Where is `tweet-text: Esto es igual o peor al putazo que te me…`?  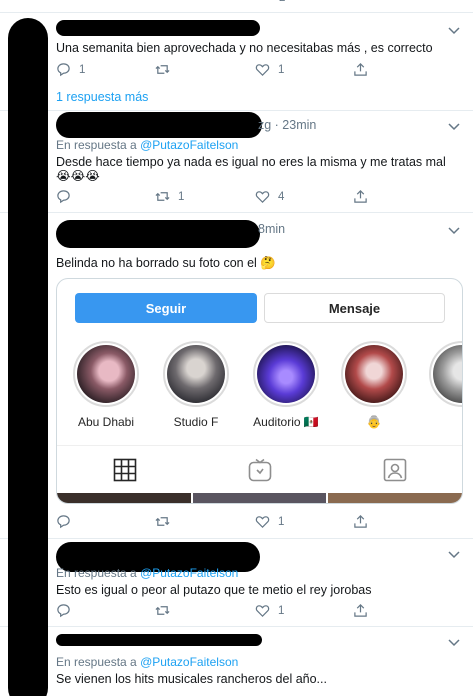 tweet-text: Esto es igual o peor al putazo que te me… is located at coordinates (214, 590).